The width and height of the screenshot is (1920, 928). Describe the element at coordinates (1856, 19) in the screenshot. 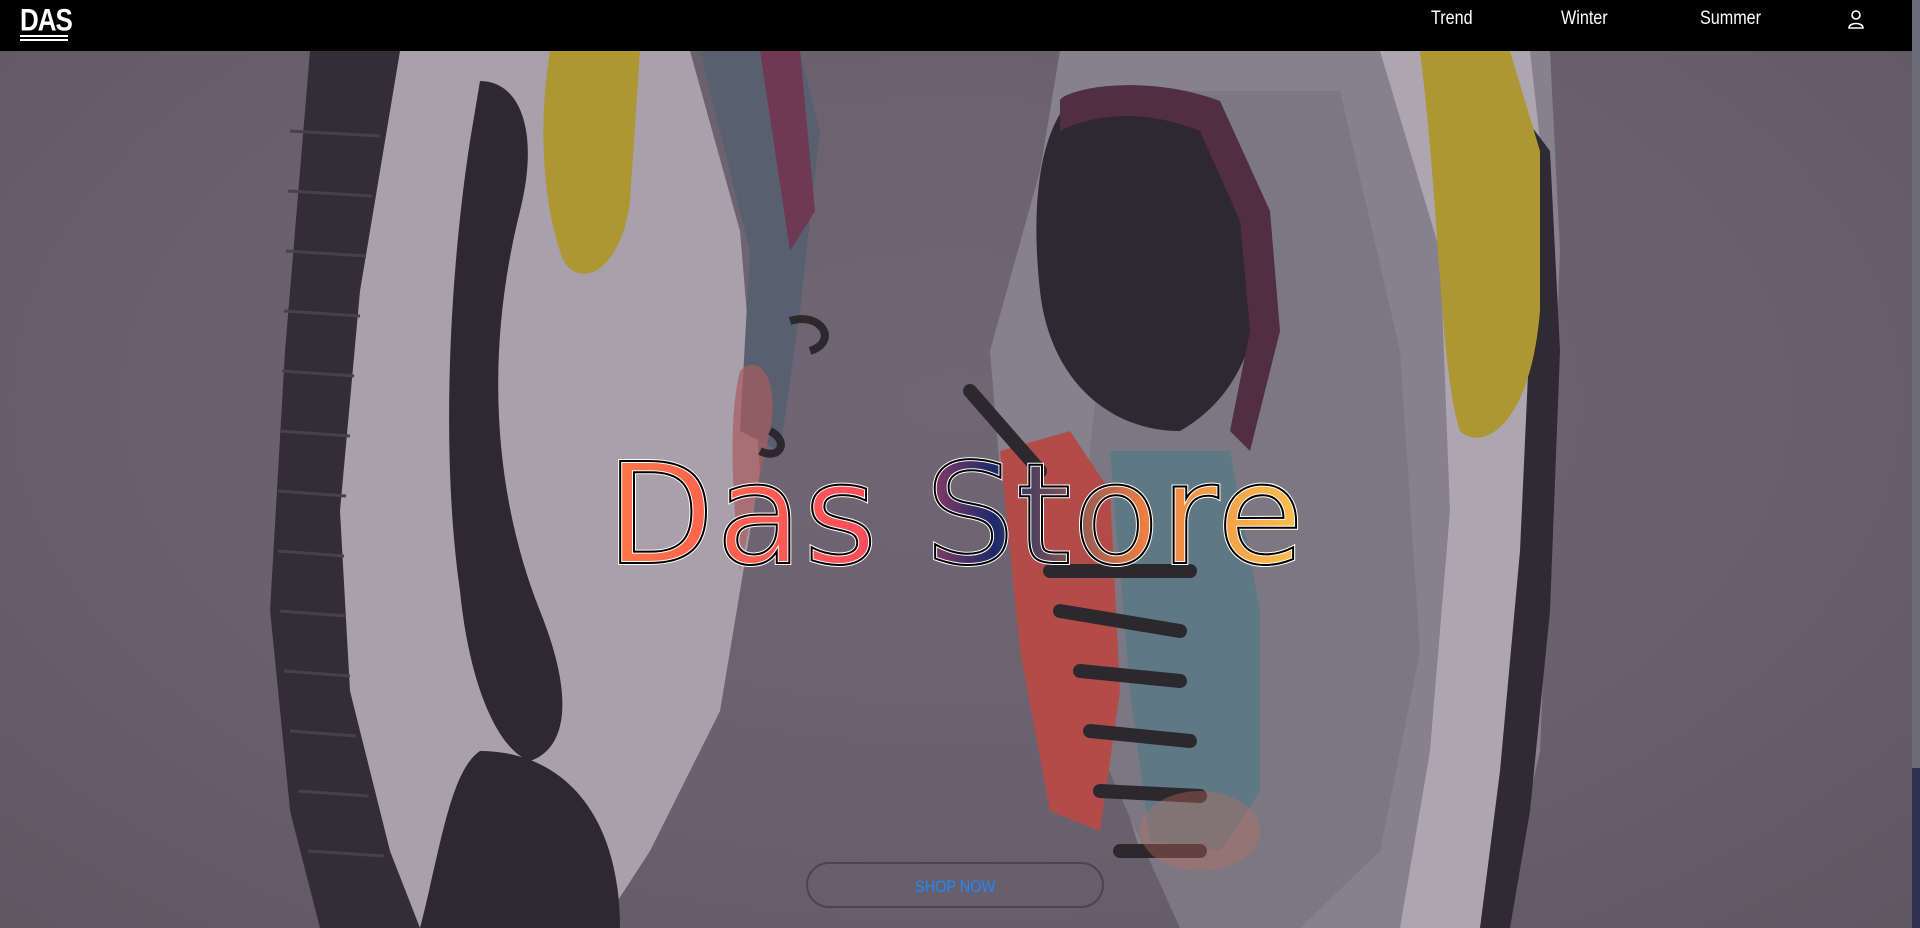

I see `user-icon` at that location.